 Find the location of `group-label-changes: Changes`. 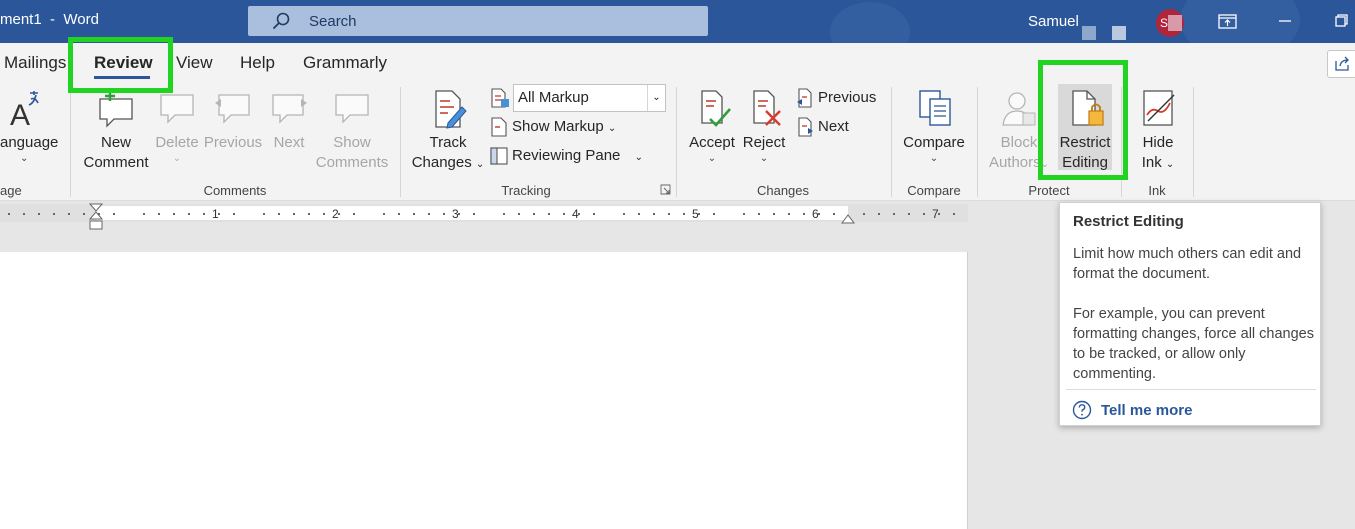

group-label-changes: Changes is located at coordinates (783, 190).